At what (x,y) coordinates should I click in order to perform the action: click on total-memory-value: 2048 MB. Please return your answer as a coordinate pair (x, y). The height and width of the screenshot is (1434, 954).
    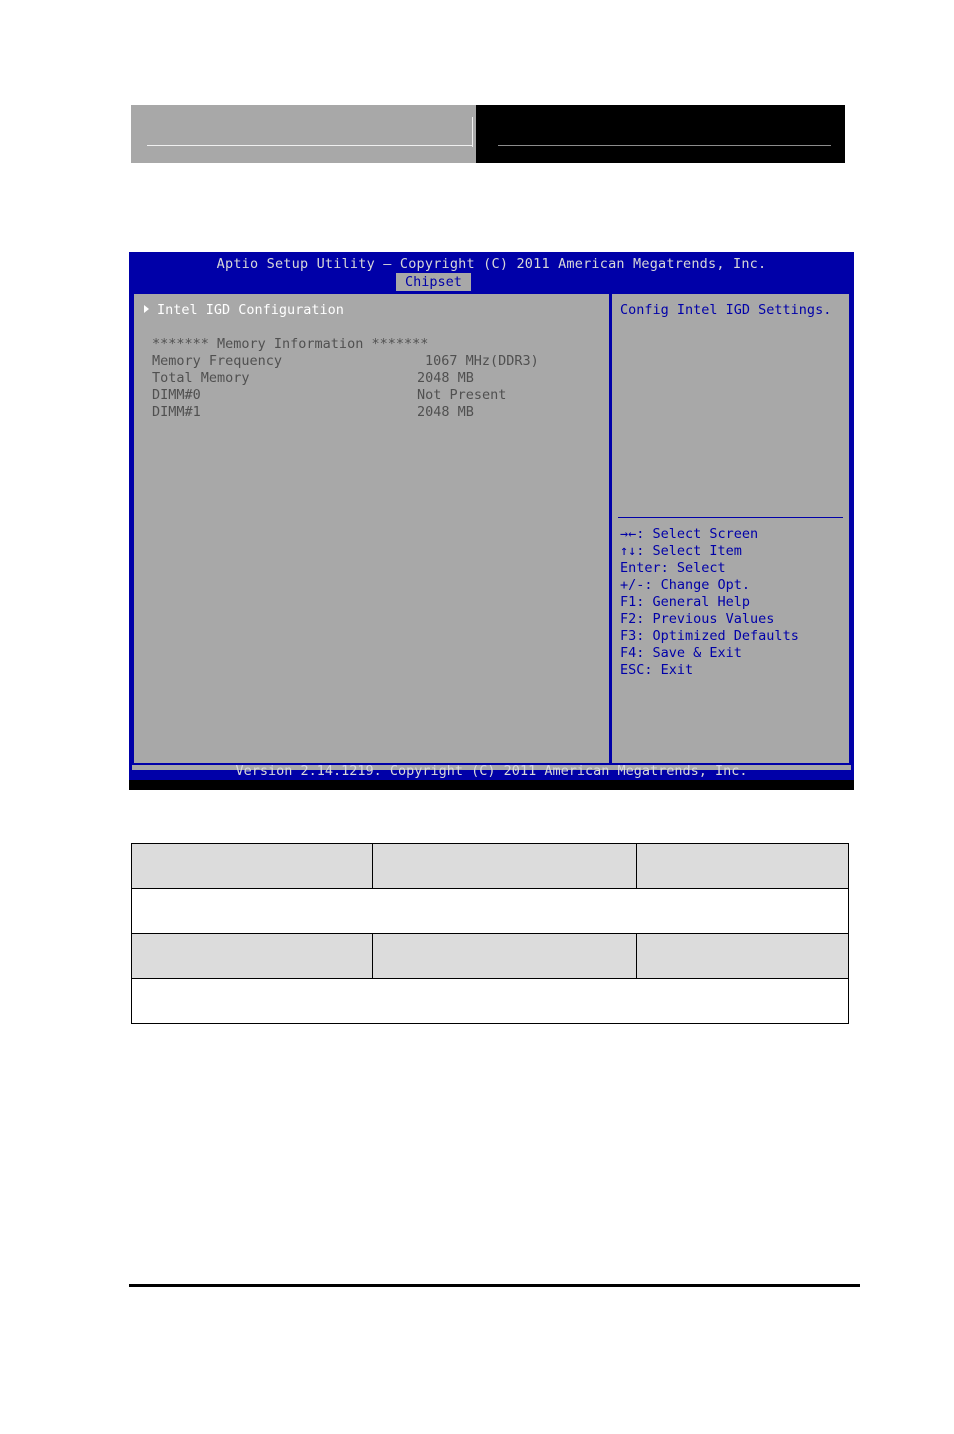
    Looking at the image, I should click on (445, 378).